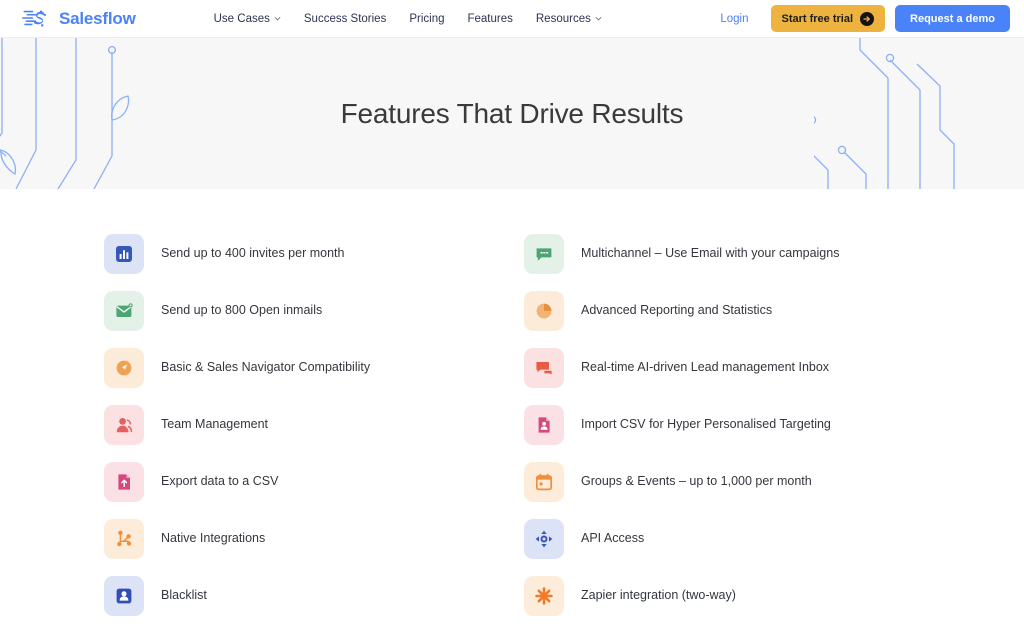 The image size is (1024, 628). Describe the element at coordinates (241, 18) in the screenshot. I see `nav-item-use-cases-label: Use Cases` at that location.